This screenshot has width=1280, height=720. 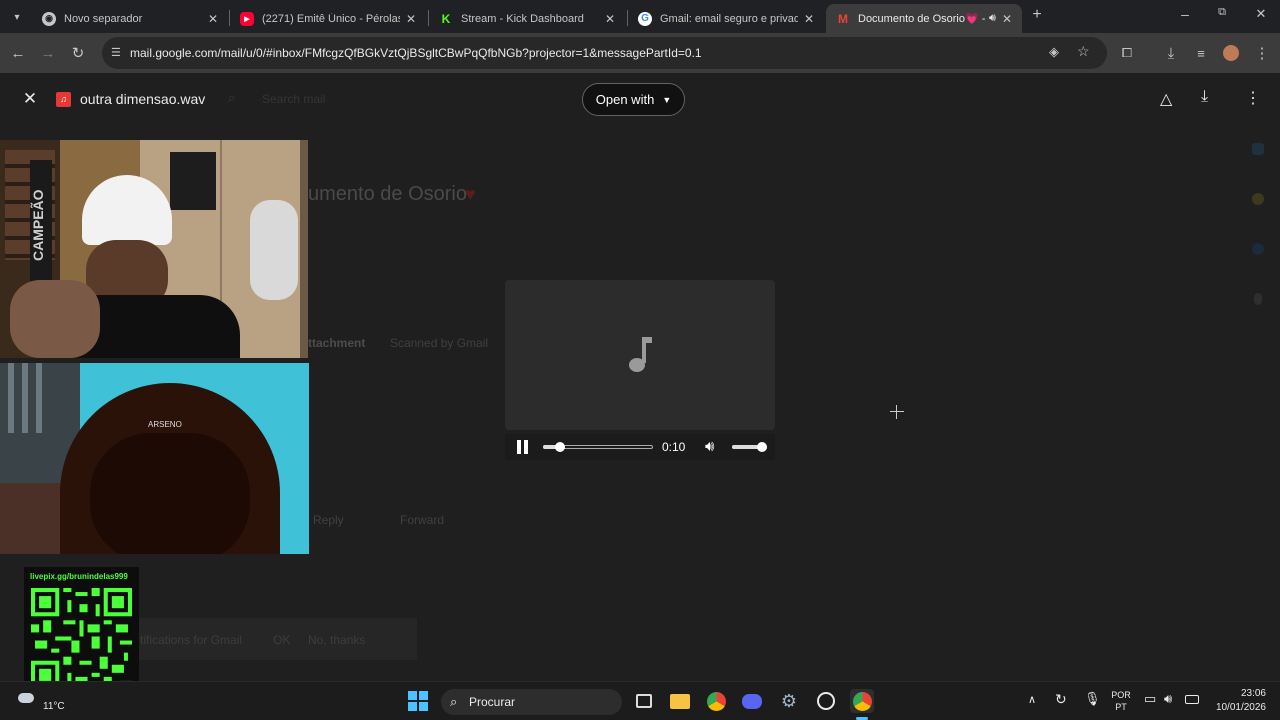 I want to click on obs-button, so click(x=826, y=701).